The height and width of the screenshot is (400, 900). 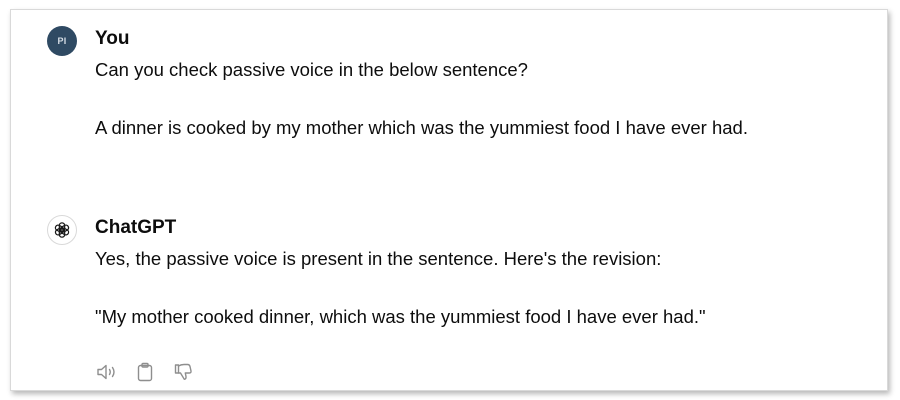 I want to click on assistant-avatar, so click(x=62, y=230).